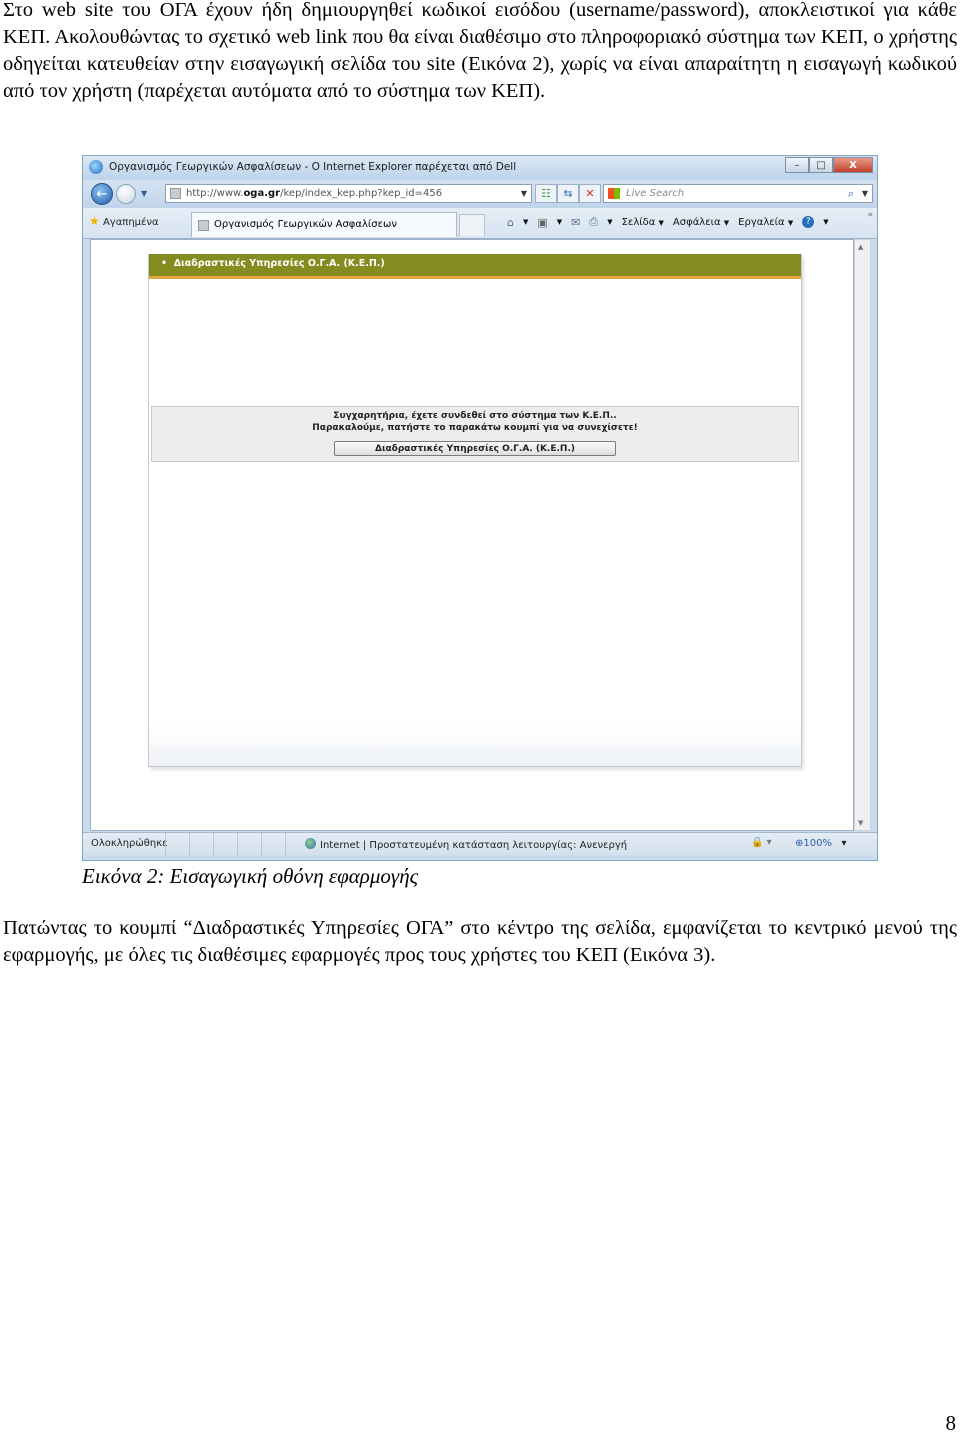 Image resolution: width=960 pixels, height=1436 pixels. I want to click on zoom-level: ⊕100% ▾, so click(821, 843).